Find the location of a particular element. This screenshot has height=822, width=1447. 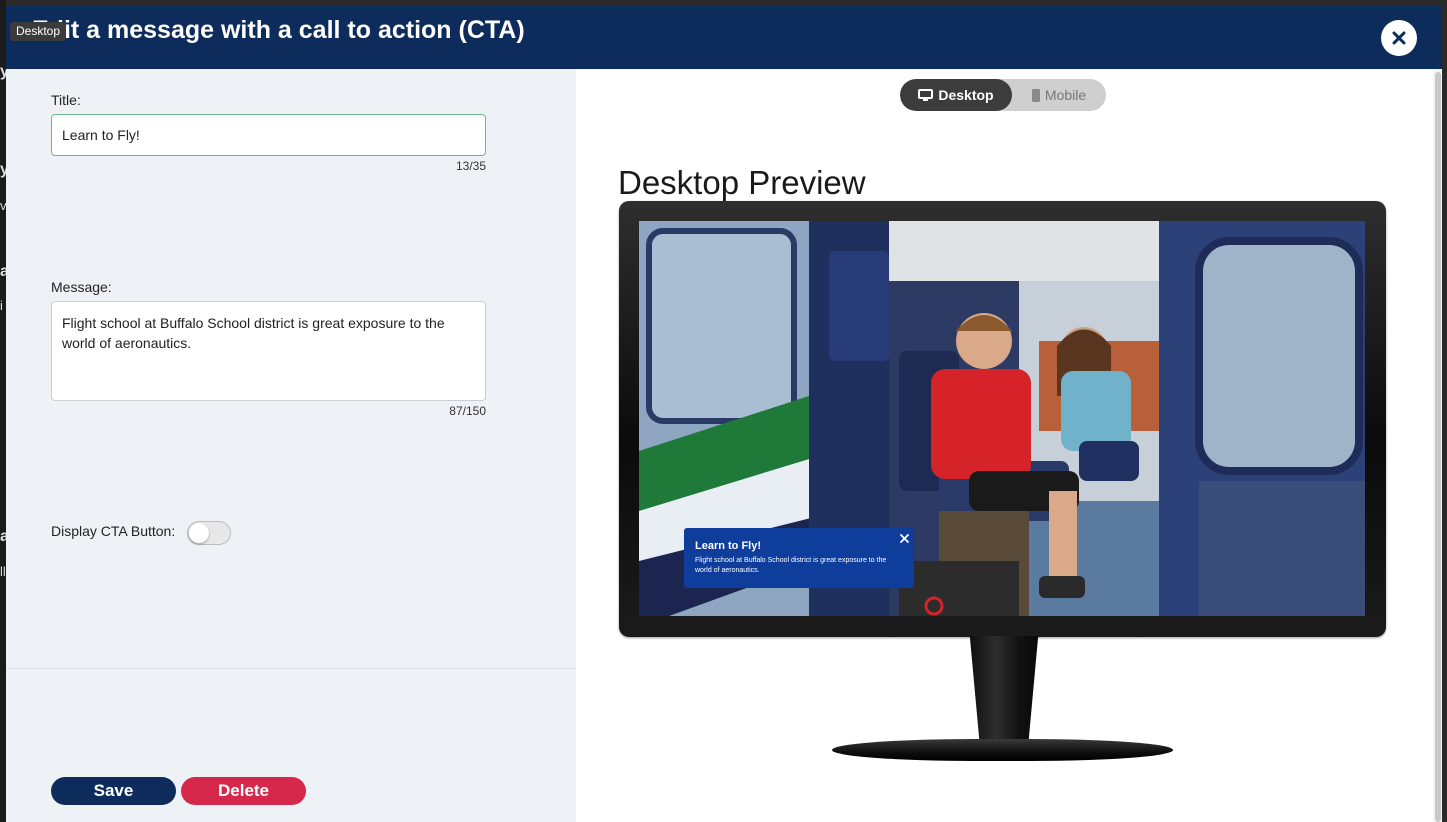

toggle-knob is located at coordinates (199, 533).